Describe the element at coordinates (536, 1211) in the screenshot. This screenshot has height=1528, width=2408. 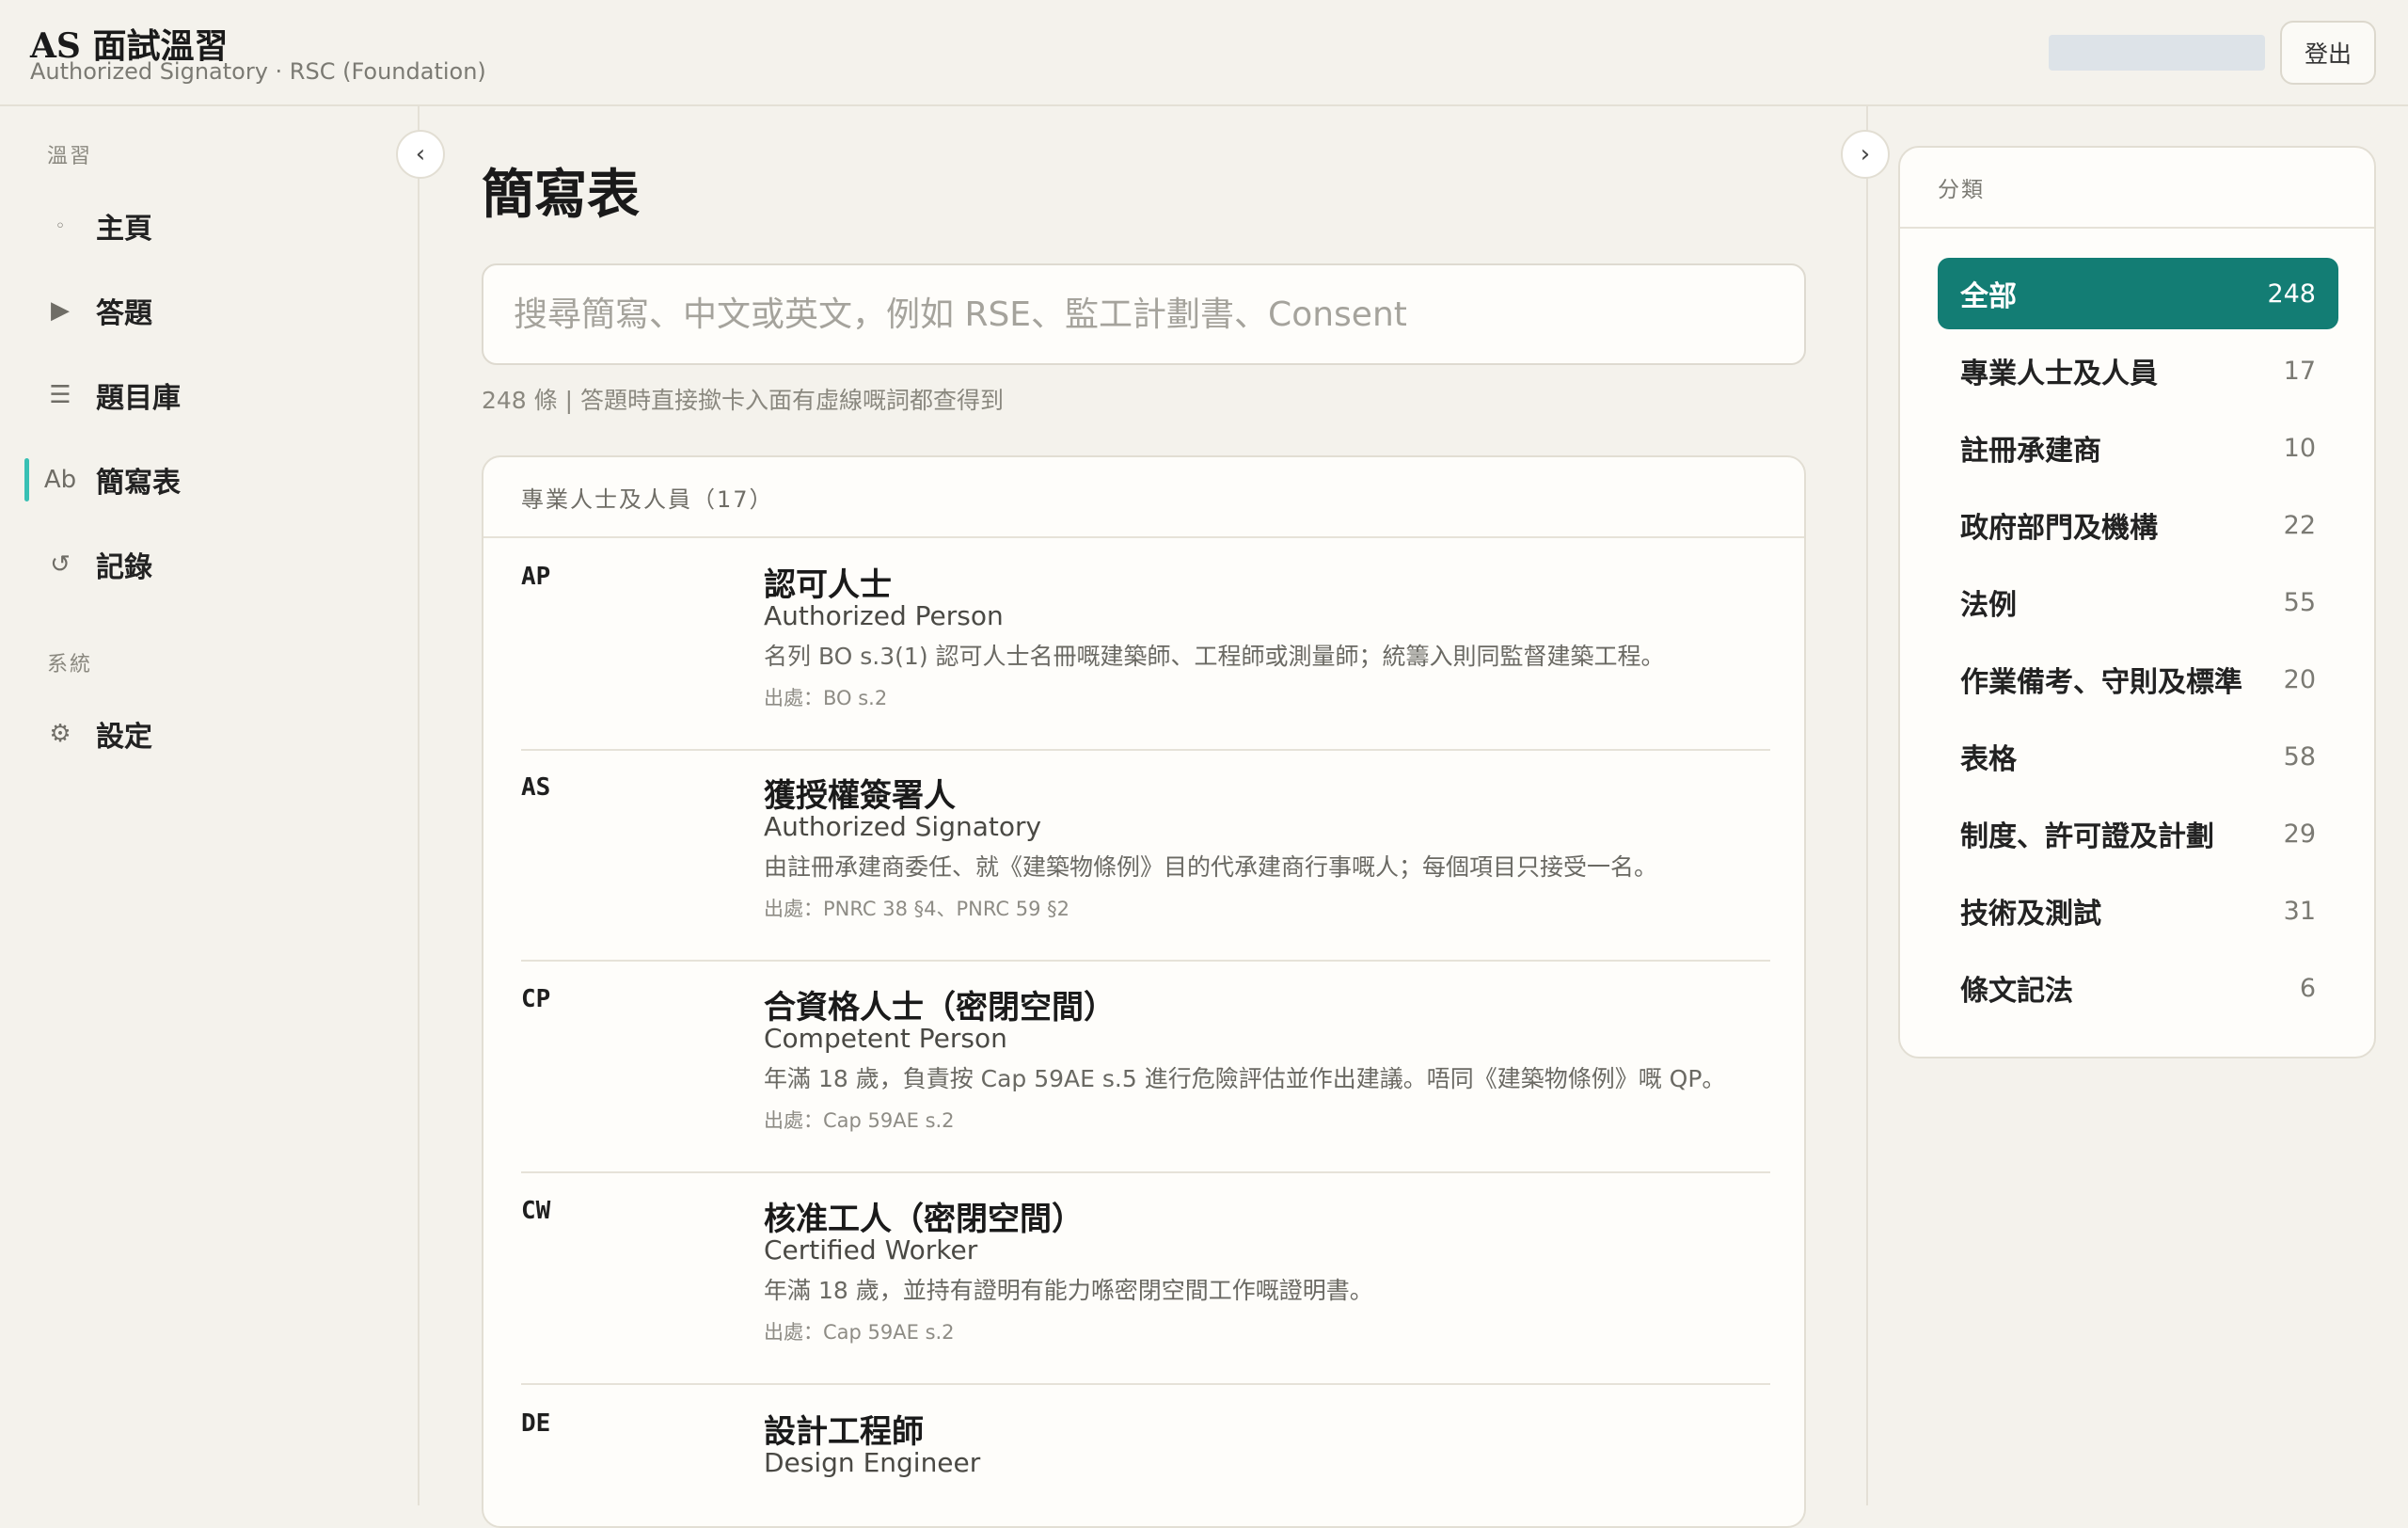
I see `entry-abbr: CW` at that location.